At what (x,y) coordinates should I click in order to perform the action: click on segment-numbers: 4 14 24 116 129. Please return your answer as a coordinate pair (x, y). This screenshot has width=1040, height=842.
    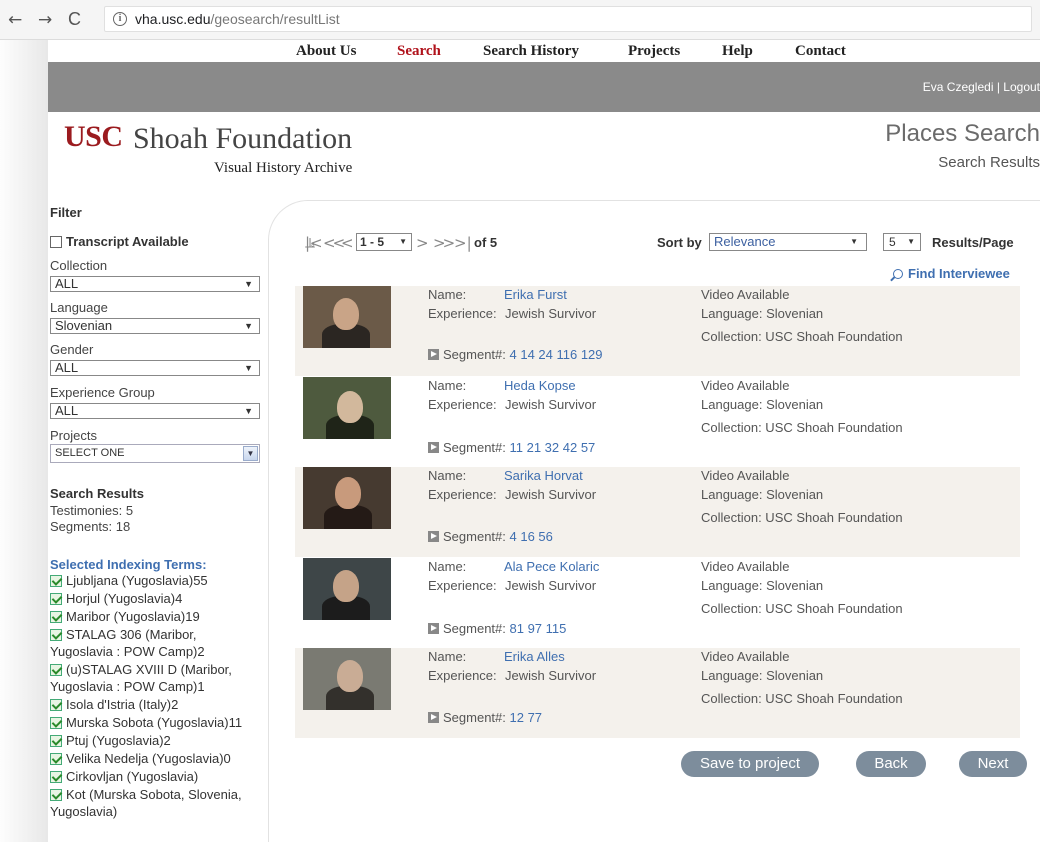
    Looking at the image, I should click on (556, 354).